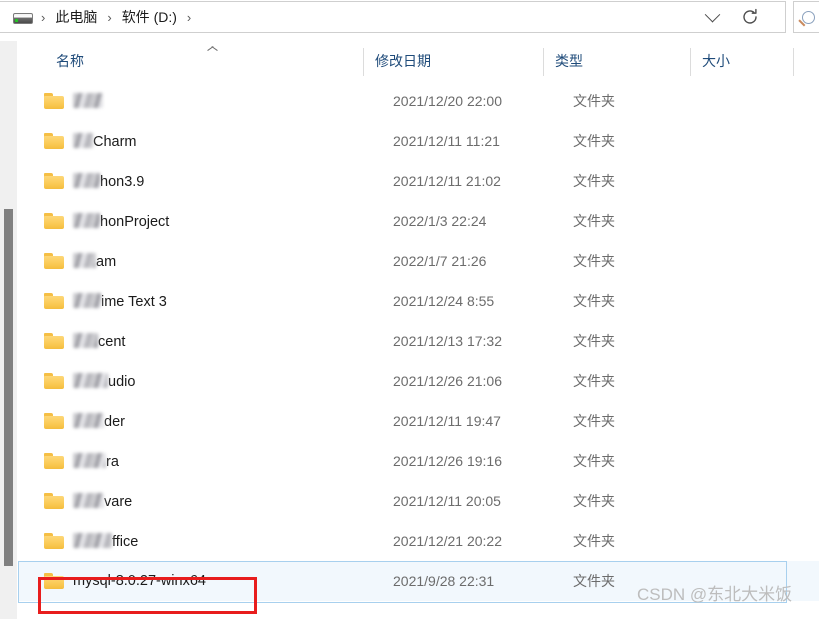 The width and height of the screenshot is (819, 619). I want to click on table-row: udio 2021/12/26 21:06 文件夹, so click(418, 381).